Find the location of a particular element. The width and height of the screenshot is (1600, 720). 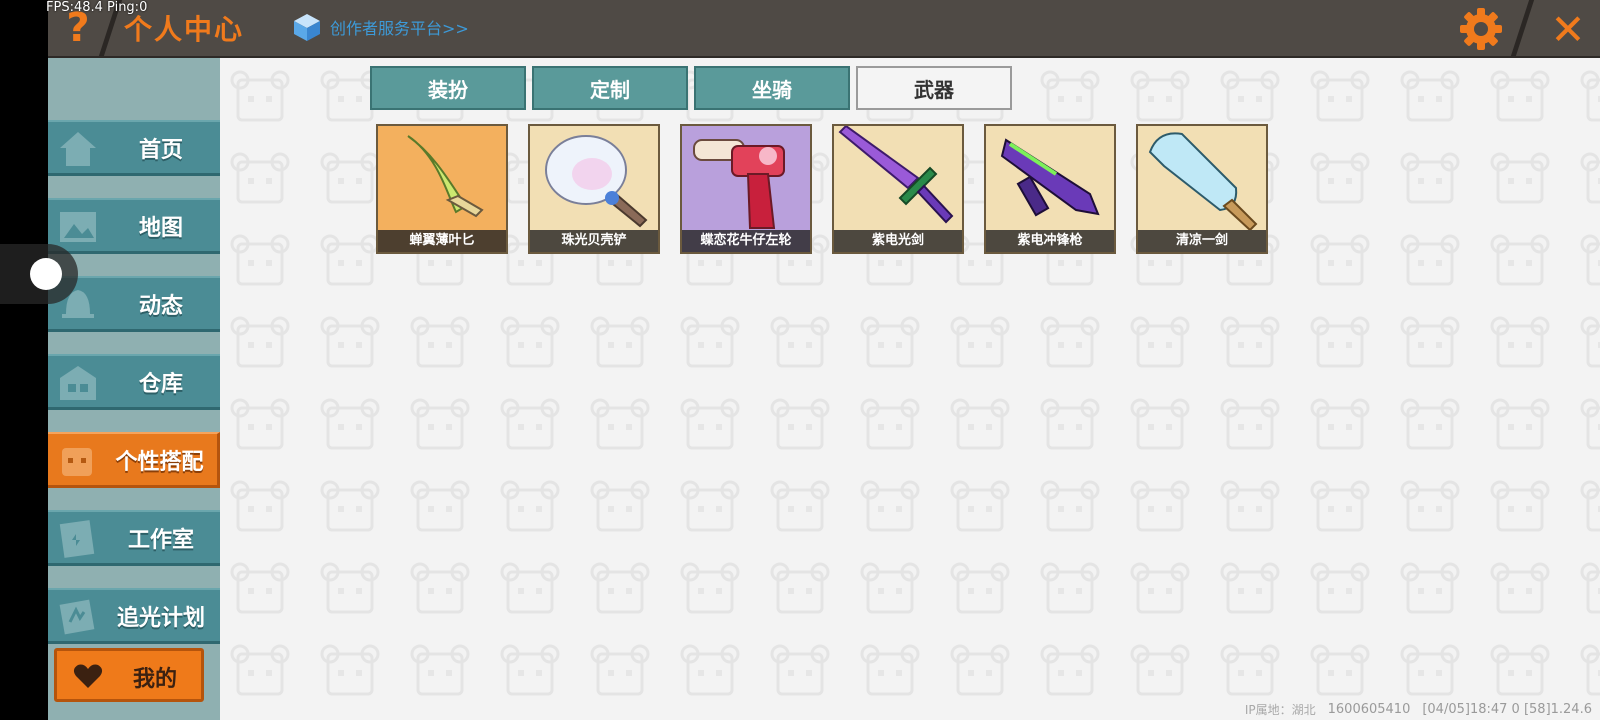

tab-custom: 定制 is located at coordinates (610, 88).